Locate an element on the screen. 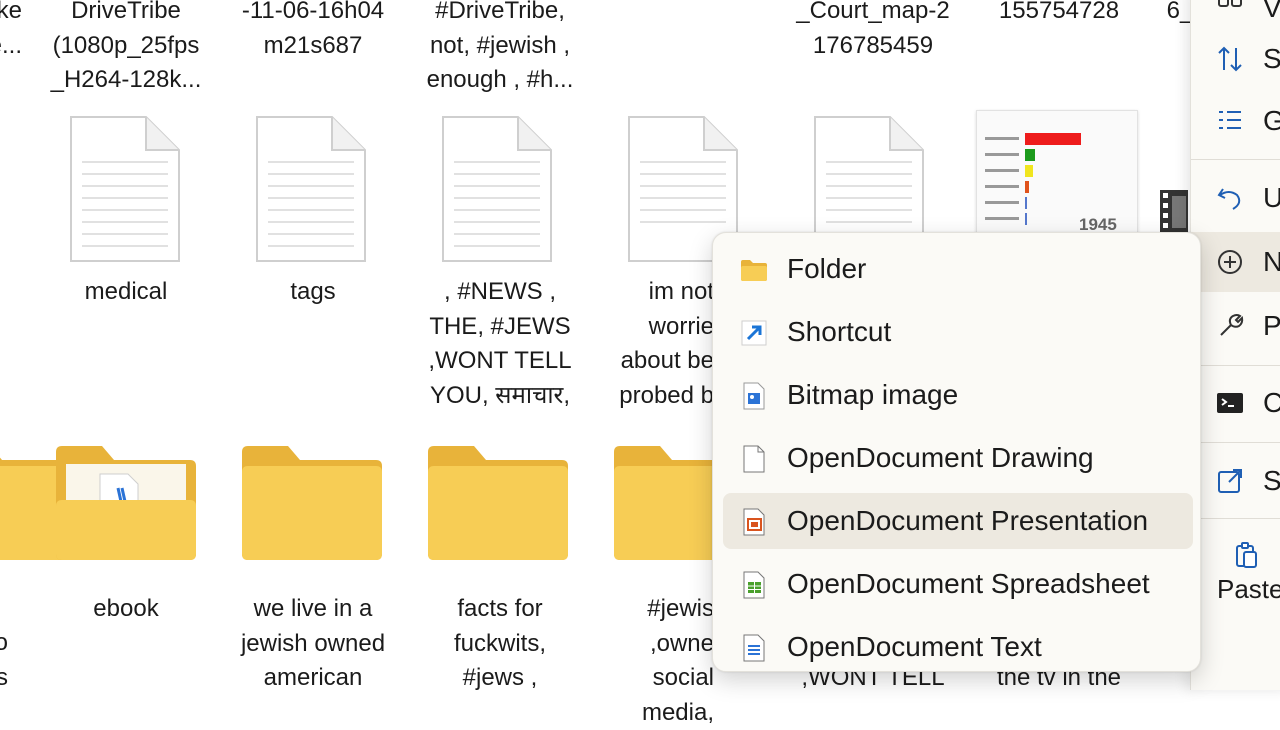  context-menu: V S G U N P C S Paste is located at coordinates (1235, 345).